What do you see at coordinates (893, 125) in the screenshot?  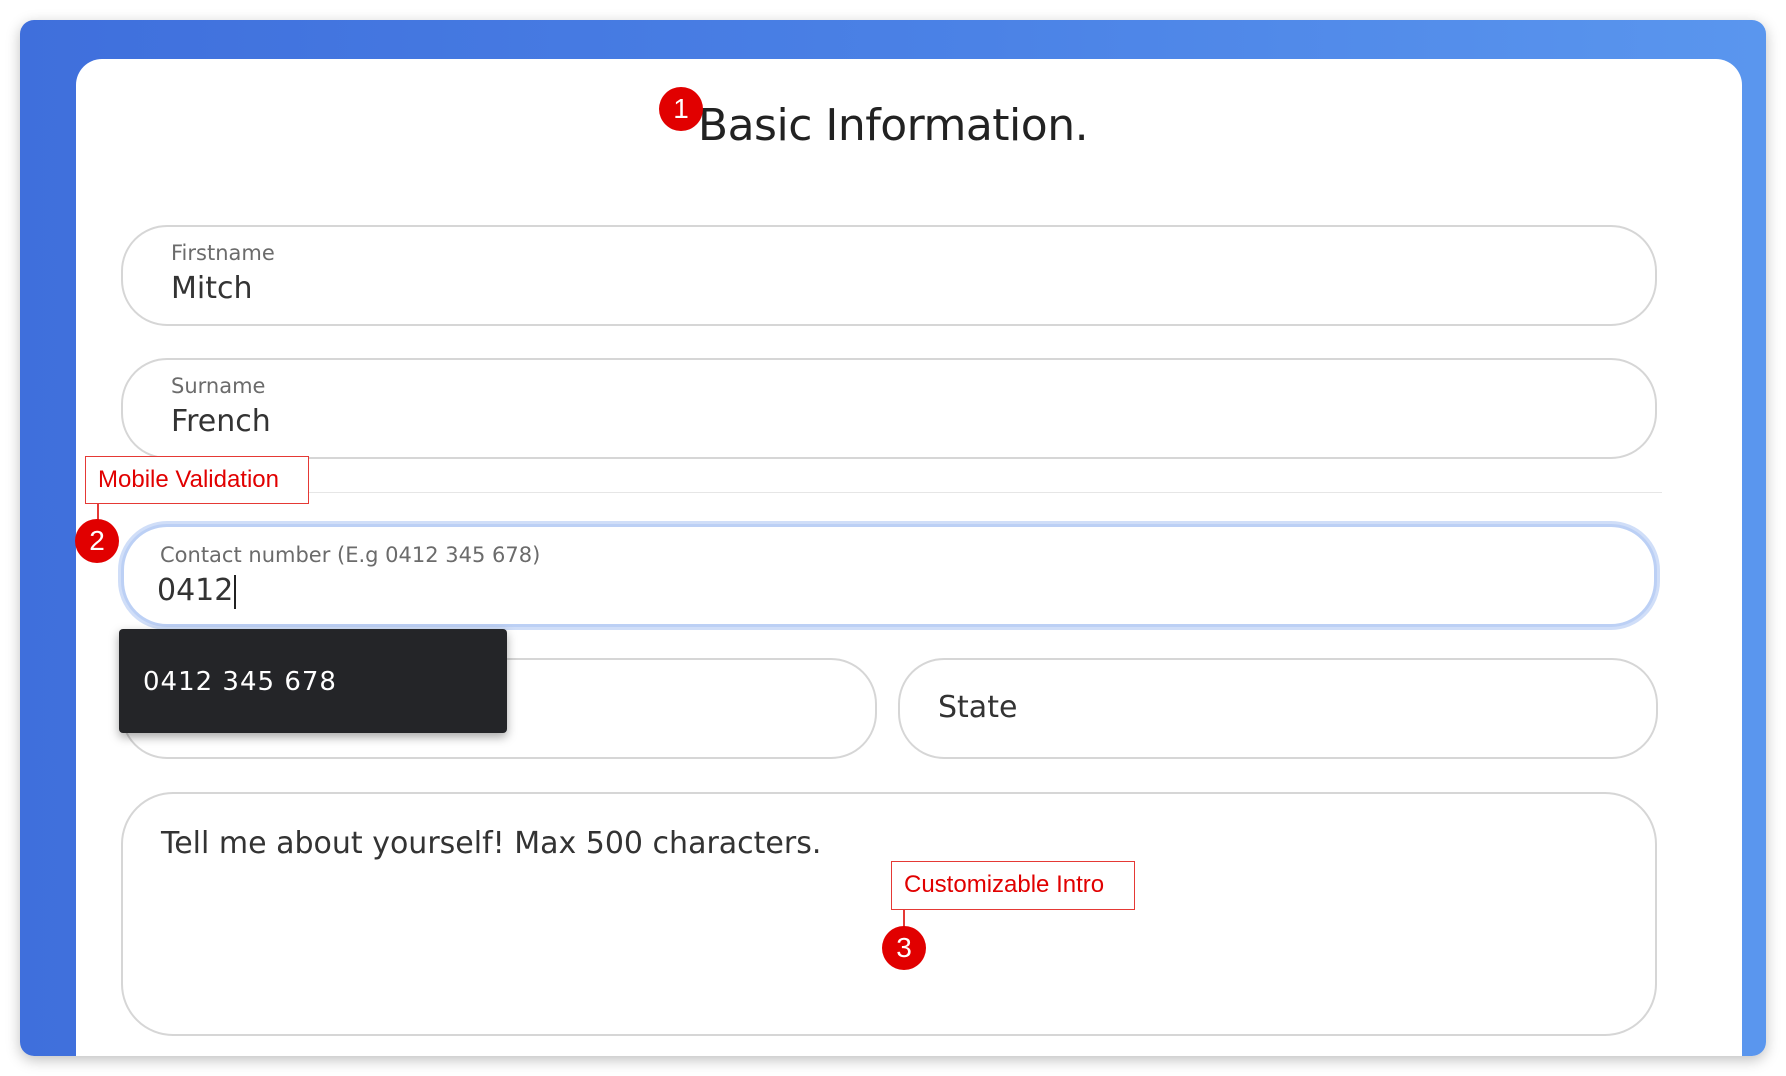 I see `page-title: Basic Information.` at bounding box center [893, 125].